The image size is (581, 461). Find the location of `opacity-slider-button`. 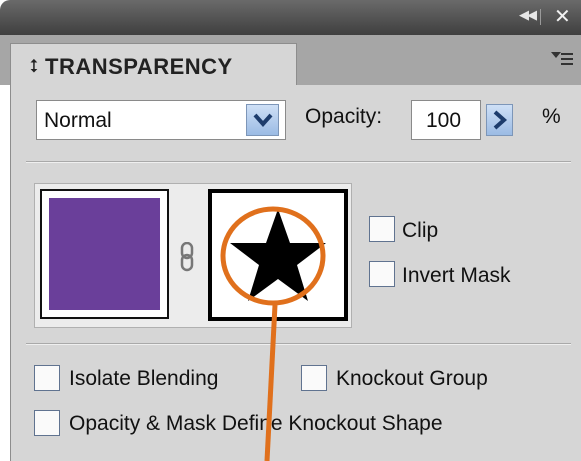

opacity-slider-button is located at coordinates (499, 120).